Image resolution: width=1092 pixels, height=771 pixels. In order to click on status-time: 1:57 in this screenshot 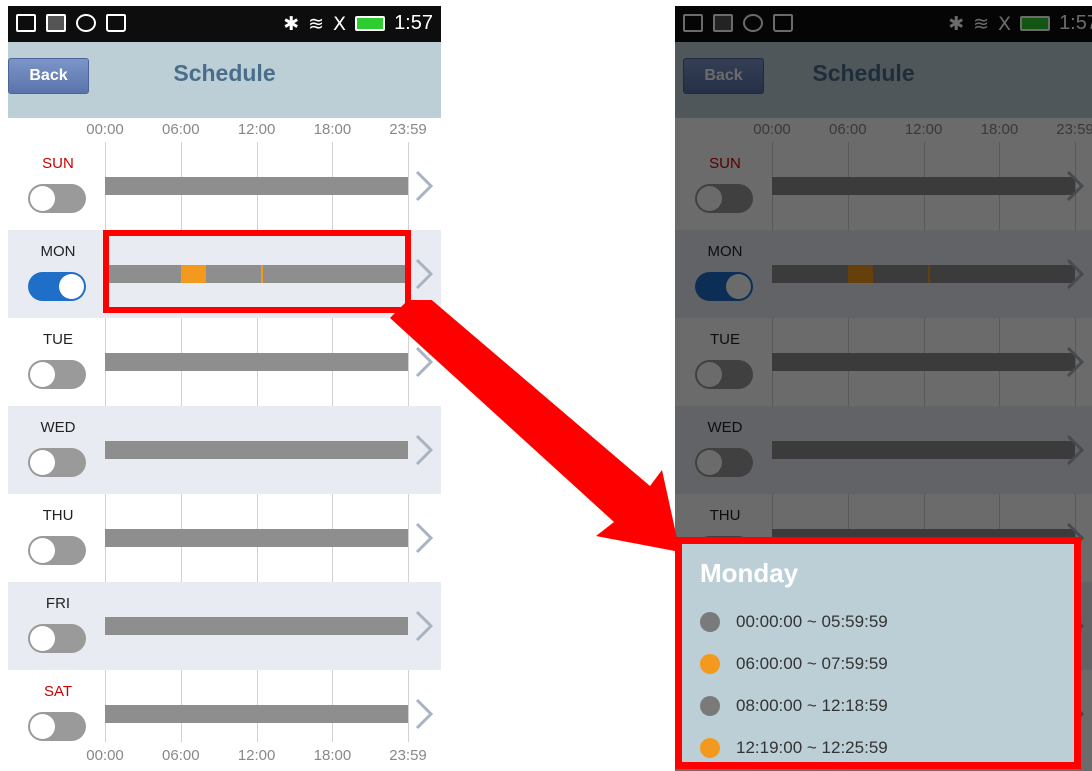, I will do `click(413, 23)`.